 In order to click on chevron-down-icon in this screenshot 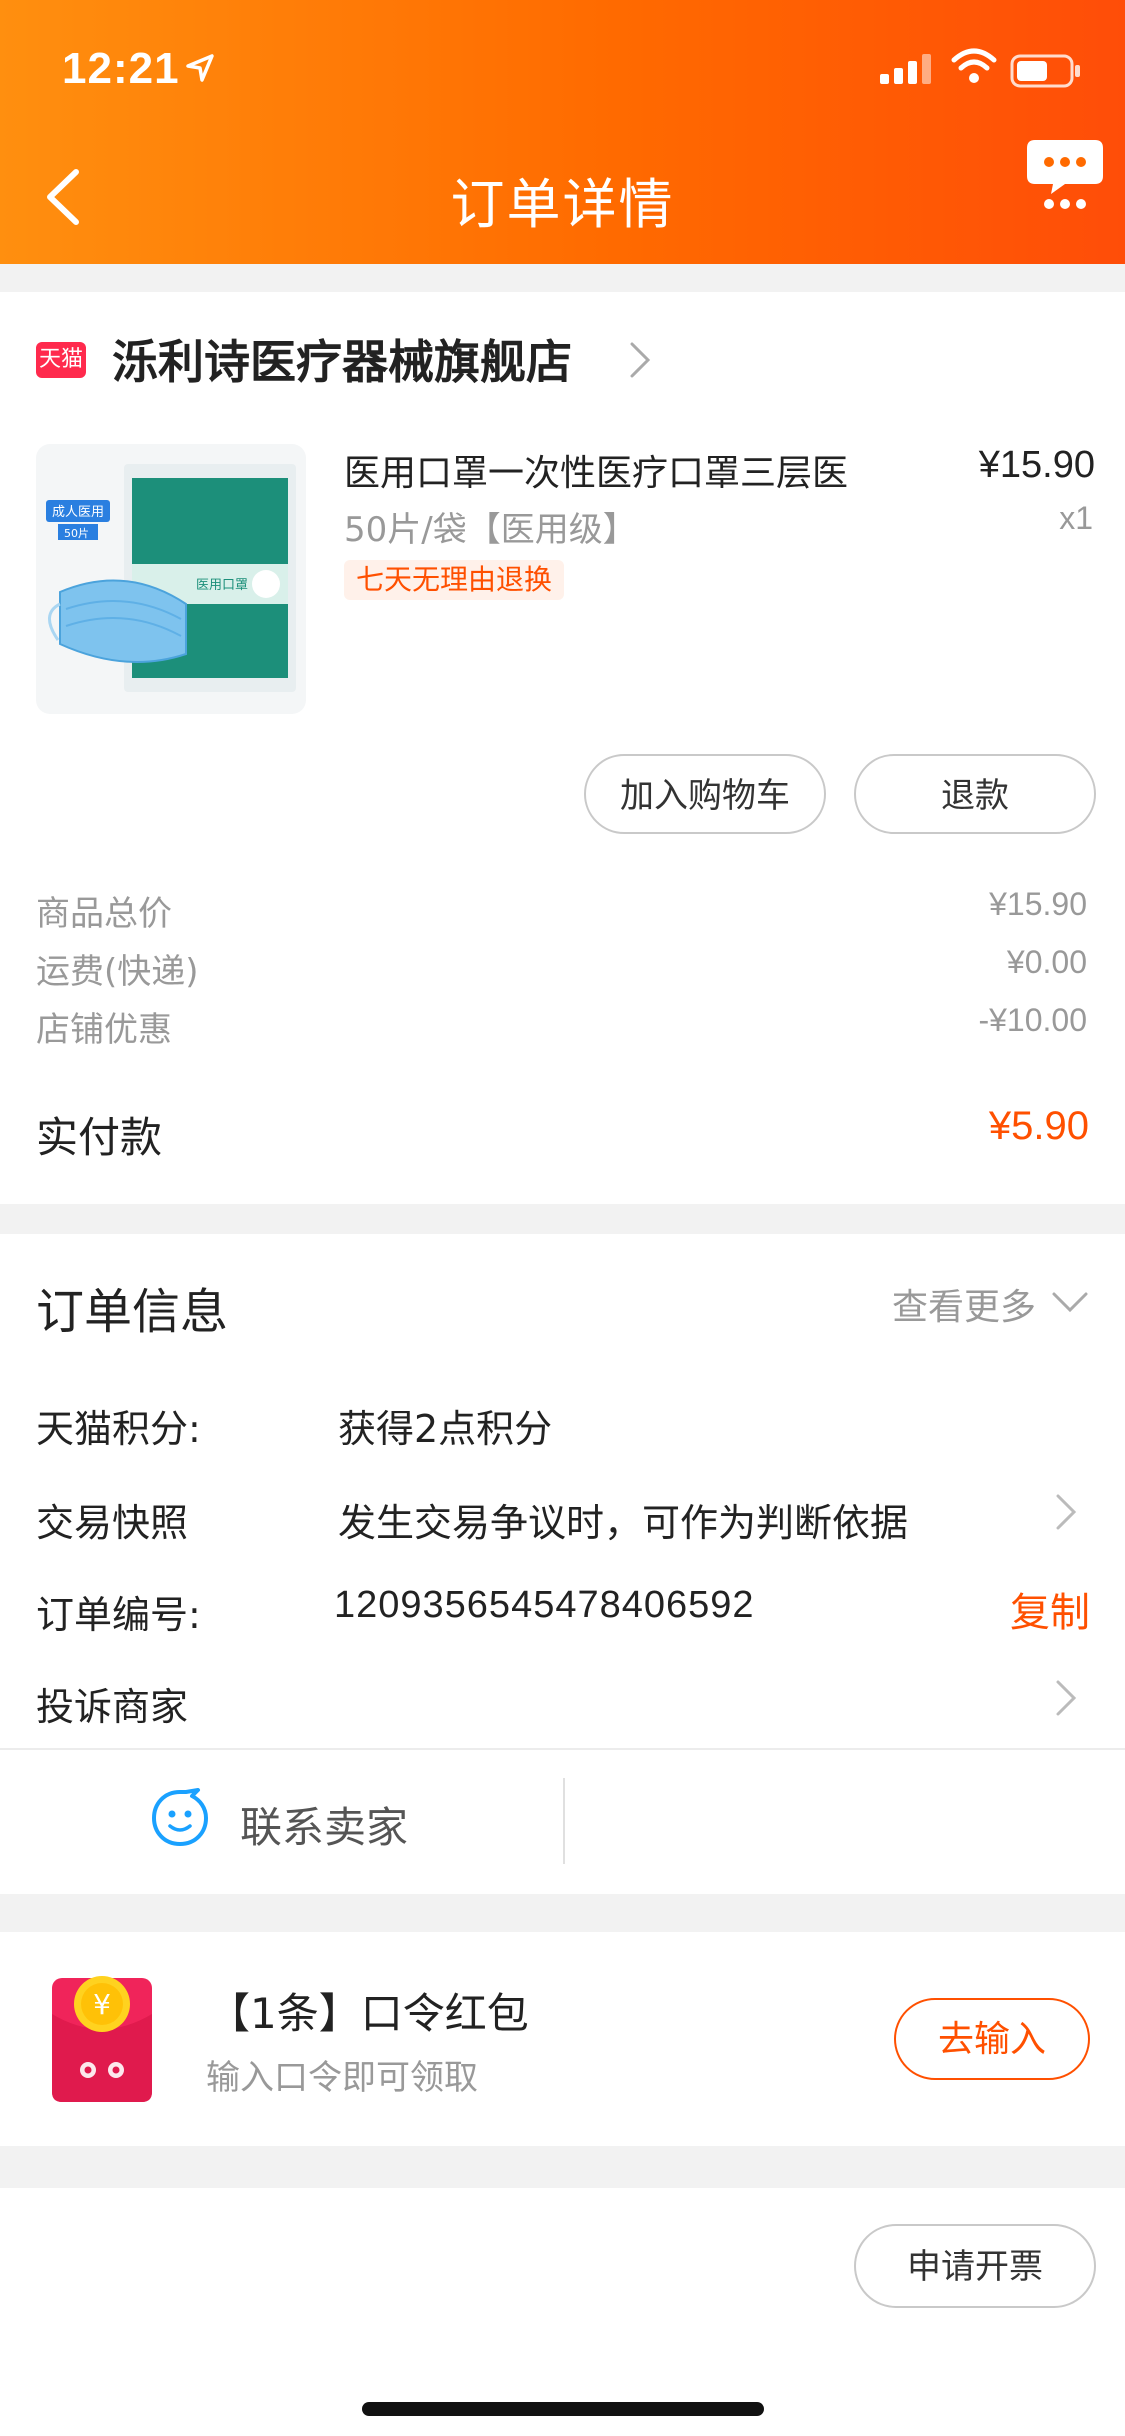, I will do `click(1070, 1302)`.